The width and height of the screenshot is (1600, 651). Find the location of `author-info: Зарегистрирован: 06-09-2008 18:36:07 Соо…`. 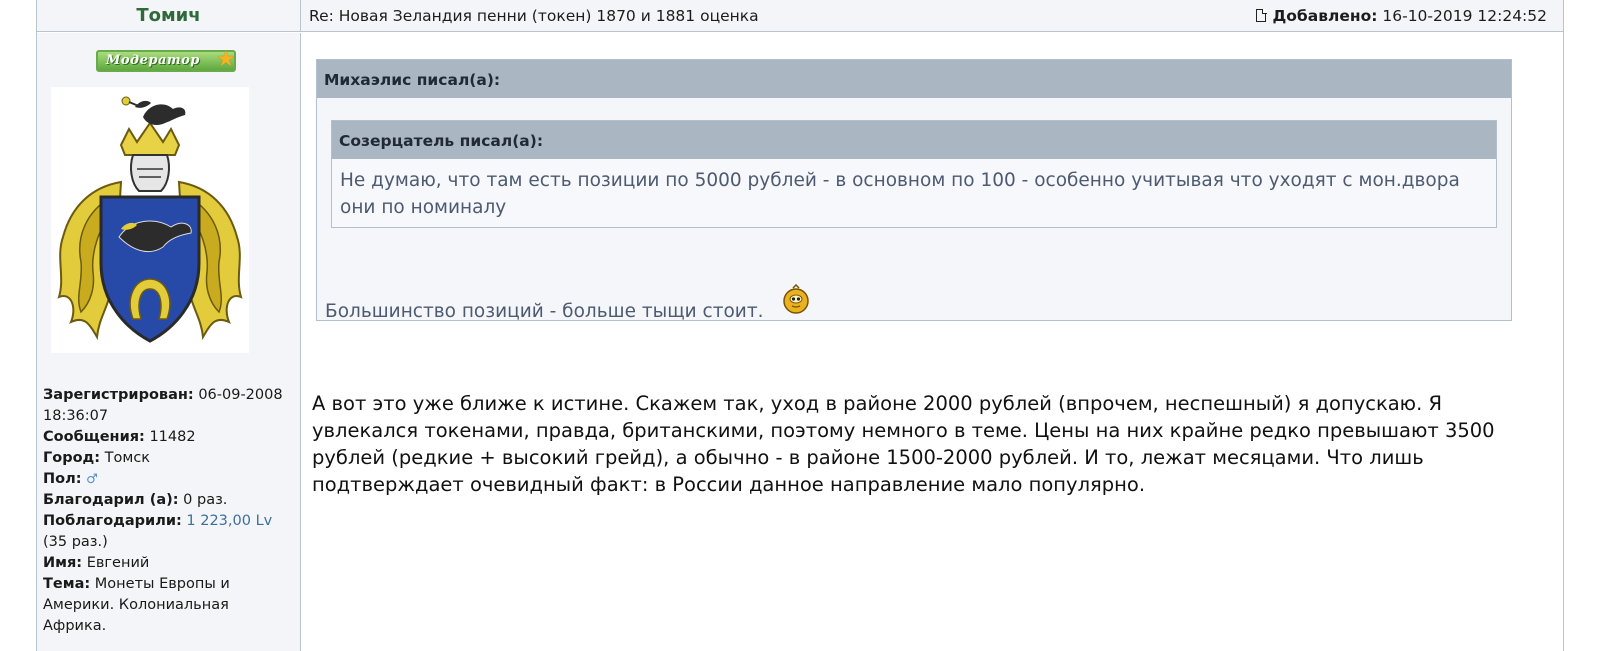

author-info: Зарегистрирован: 06-09-2008 18:36:07 Соо… is located at coordinates (169, 511).